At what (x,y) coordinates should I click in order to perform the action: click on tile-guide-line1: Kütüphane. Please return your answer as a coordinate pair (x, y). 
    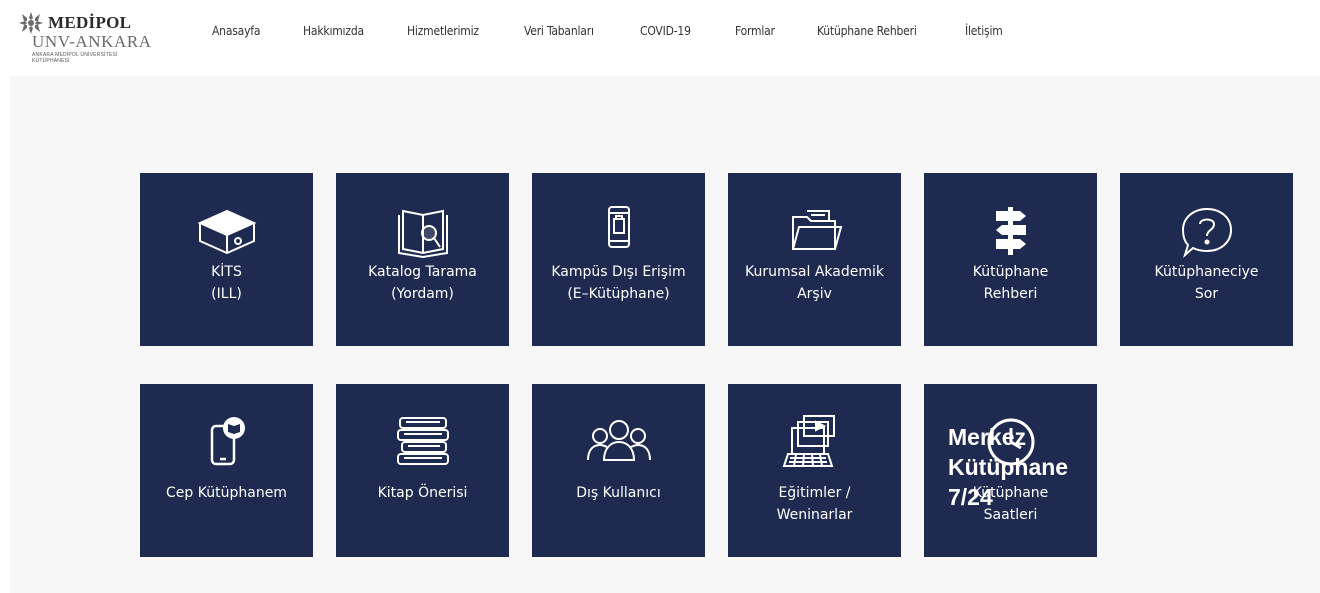
    Looking at the image, I should click on (1010, 272).